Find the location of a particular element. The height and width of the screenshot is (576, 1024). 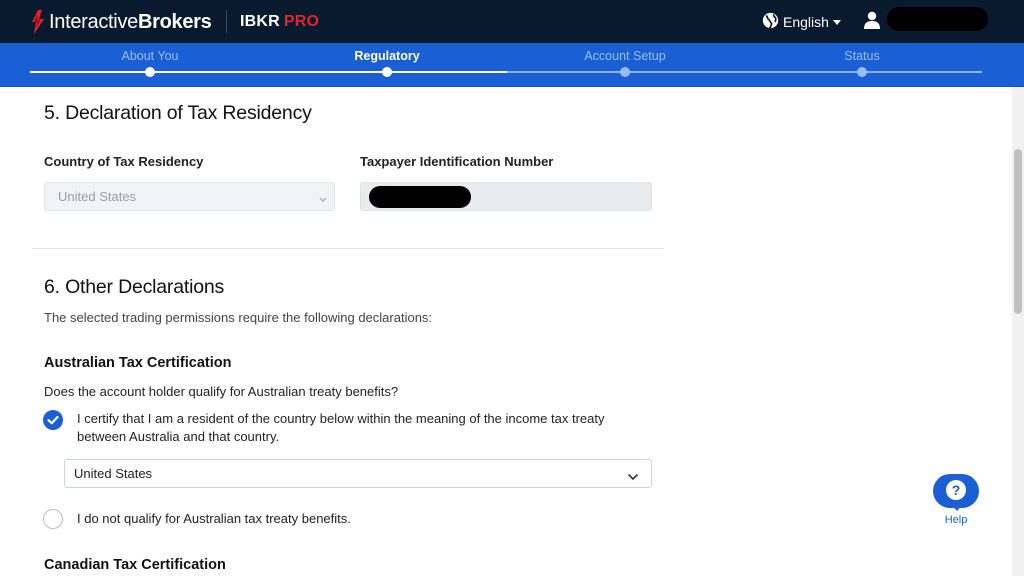

progress-line-remaining is located at coordinates (744, 72).